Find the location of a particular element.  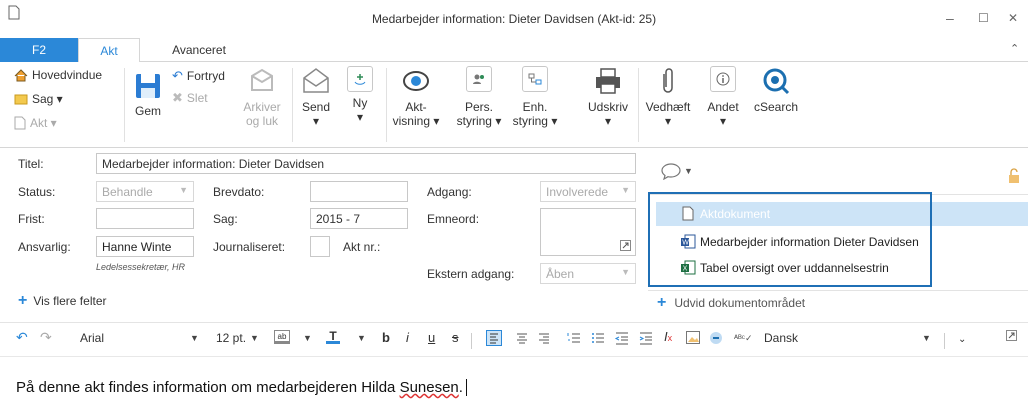

udvid-dokumentomraadet-button: + Udvid dokumentområdet is located at coordinates (731, 303).